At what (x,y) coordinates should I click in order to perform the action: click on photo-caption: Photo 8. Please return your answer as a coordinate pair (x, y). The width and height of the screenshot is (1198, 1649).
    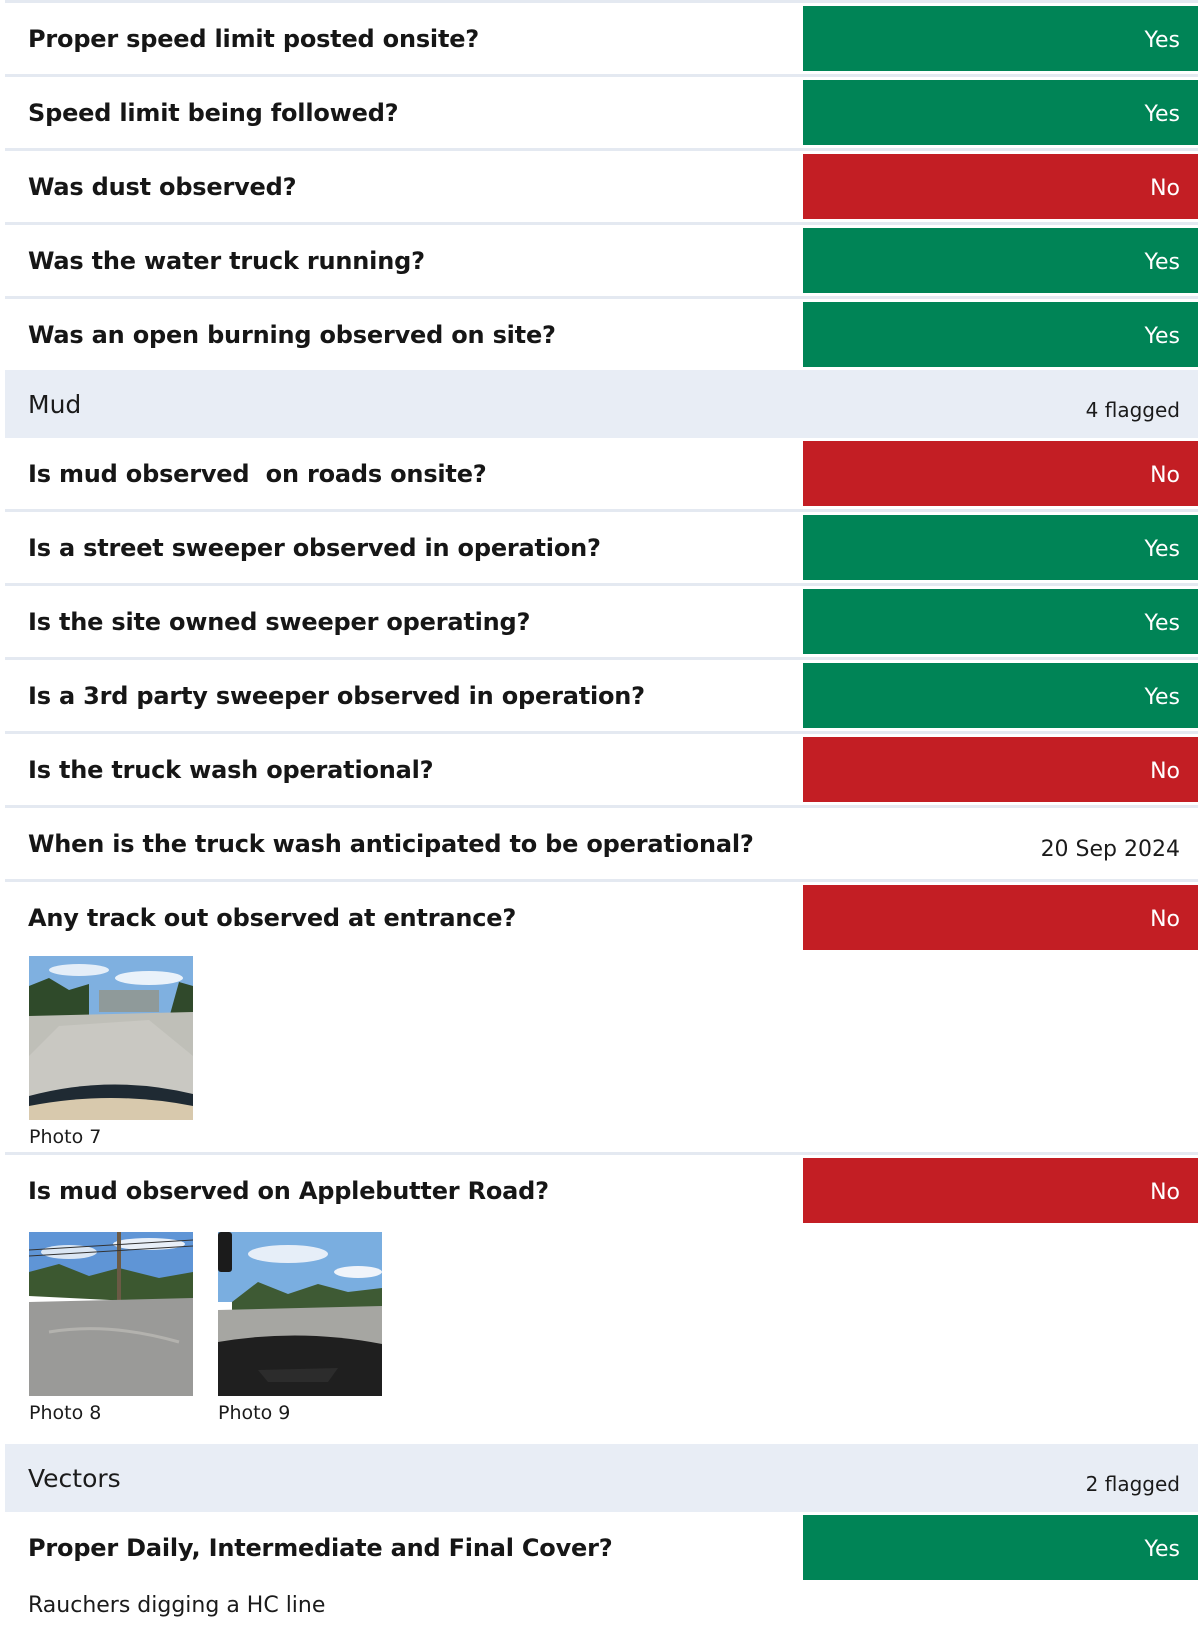
    Looking at the image, I should click on (65, 1413).